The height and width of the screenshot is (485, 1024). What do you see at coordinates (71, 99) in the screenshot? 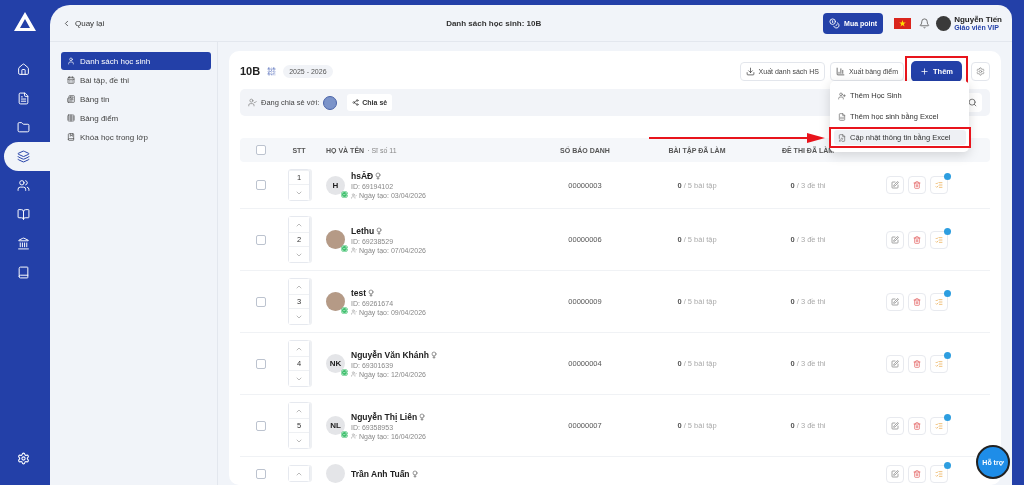
I see `newspaper-icon` at bounding box center [71, 99].